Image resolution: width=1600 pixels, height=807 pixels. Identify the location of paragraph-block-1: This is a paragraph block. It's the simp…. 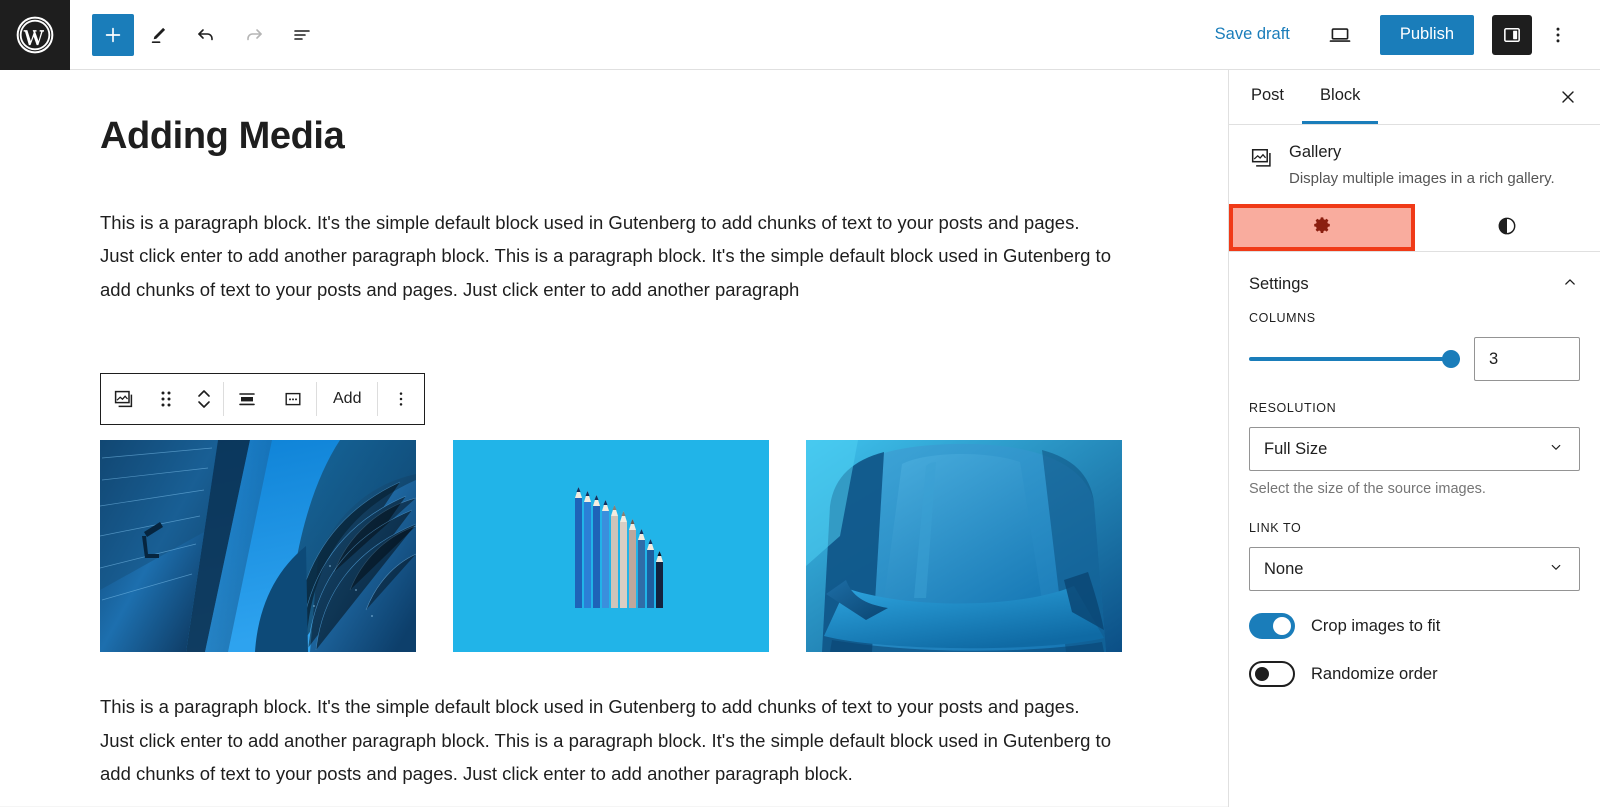
(607, 256).